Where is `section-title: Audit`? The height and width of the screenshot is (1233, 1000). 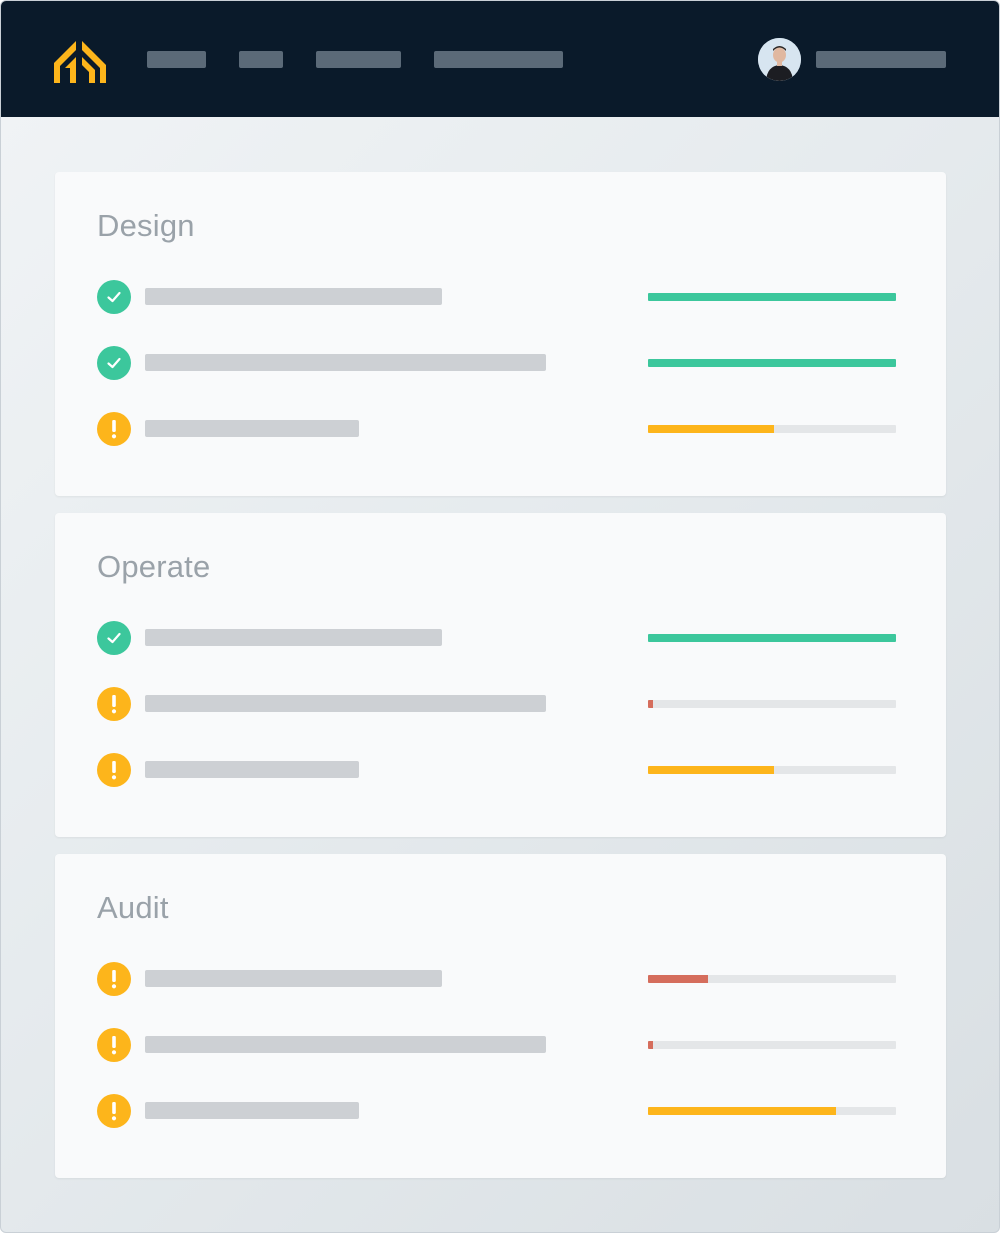 section-title: Audit is located at coordinates (133, 907).